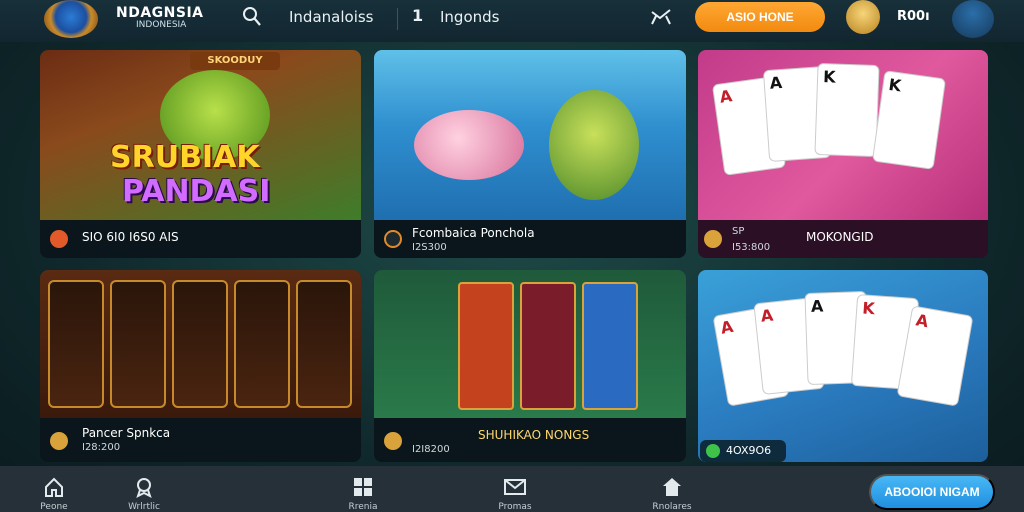  I want to click on game-caption-6: 4OX9O6, so click(743, 451).